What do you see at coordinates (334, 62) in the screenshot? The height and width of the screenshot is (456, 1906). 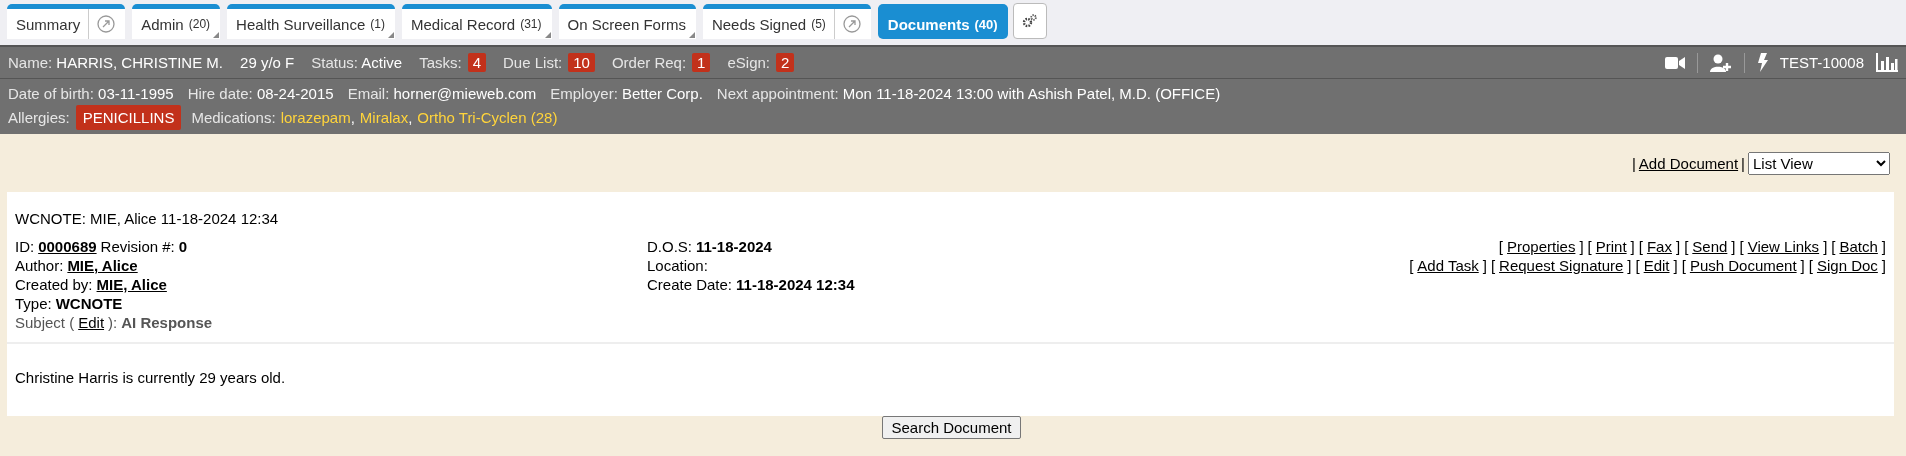 I see `field-label: Status:` at bounding box center [334, 62].